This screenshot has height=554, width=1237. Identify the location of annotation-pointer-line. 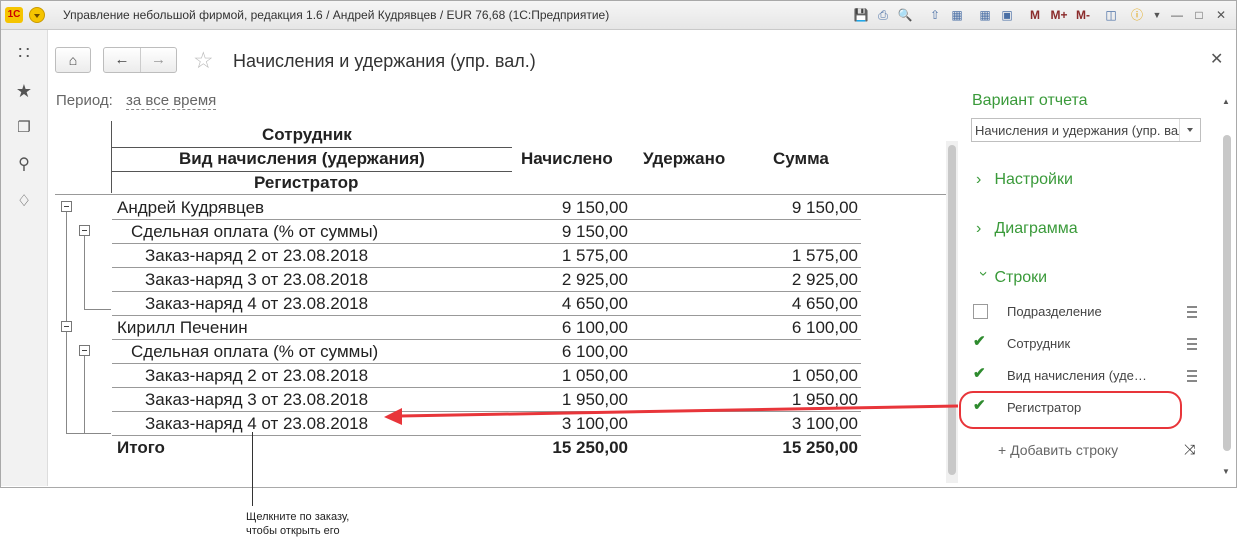
(252, 469).